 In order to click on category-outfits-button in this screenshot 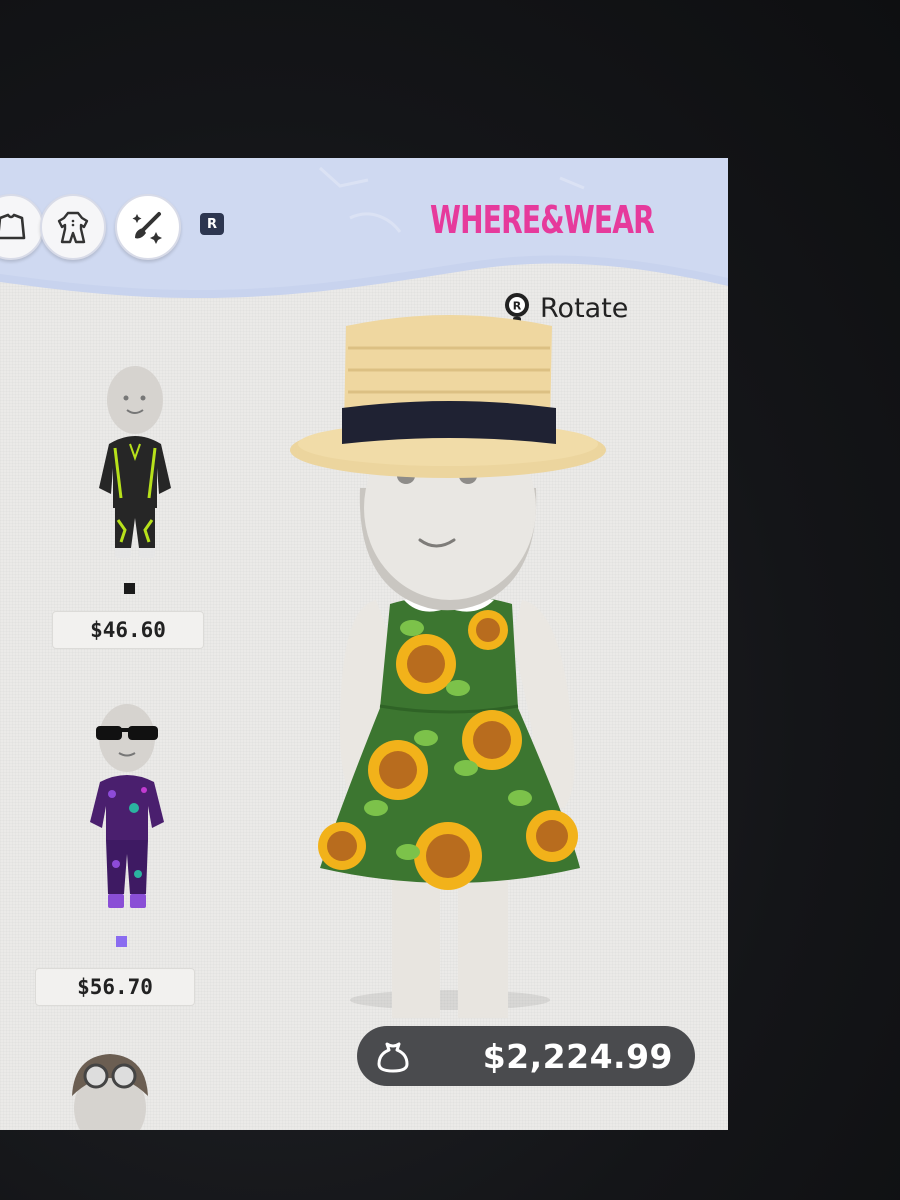, I will do `click(73, 227)`.